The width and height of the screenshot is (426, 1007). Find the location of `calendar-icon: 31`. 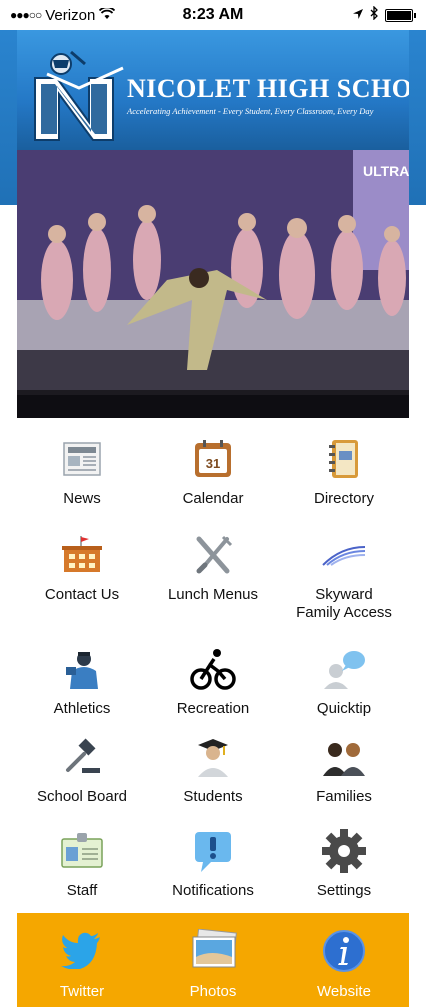

calendar-icon: 31 is located at coordinates (213, 459).